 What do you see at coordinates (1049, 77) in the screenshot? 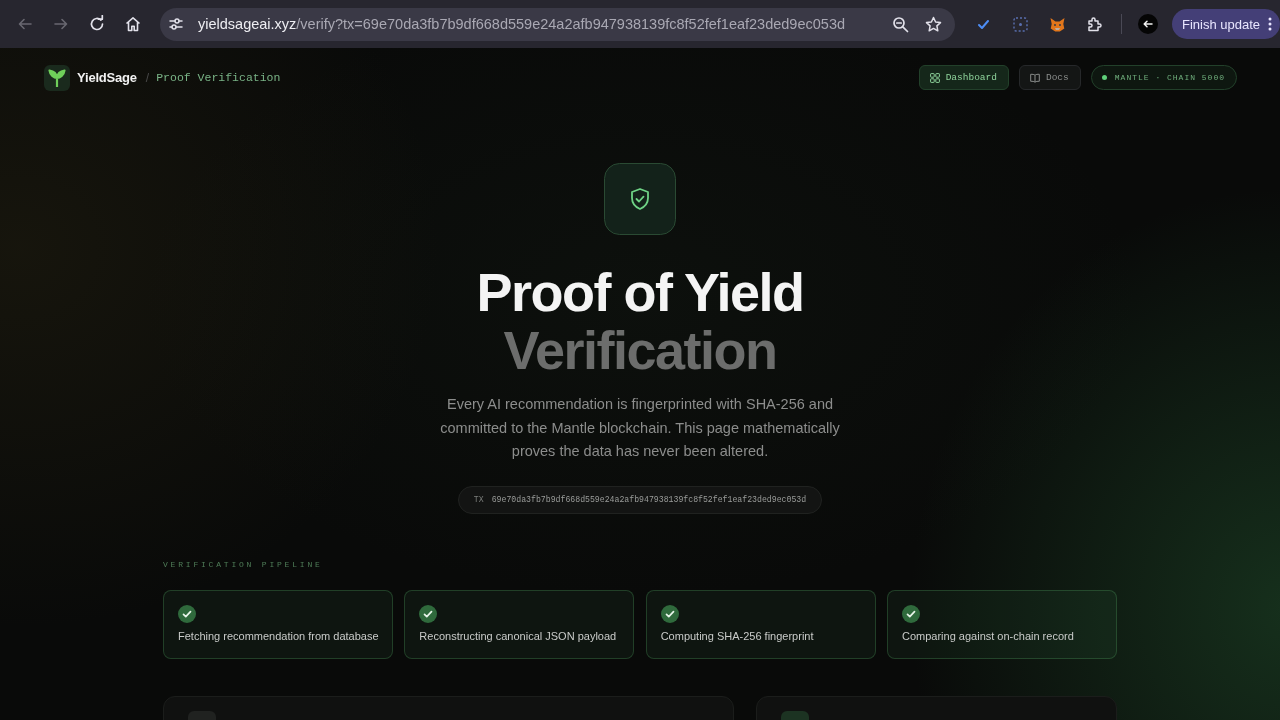
I see `docs-link: Docs` at bounding box center [1049, 77].